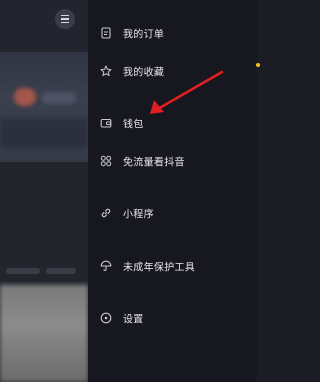 This screenshot has height=382, width=320. What do you see at coordinates (138, 215) in the screenshot?
I see `menu-item-label: 小程序` at bounding box center [138, 215].